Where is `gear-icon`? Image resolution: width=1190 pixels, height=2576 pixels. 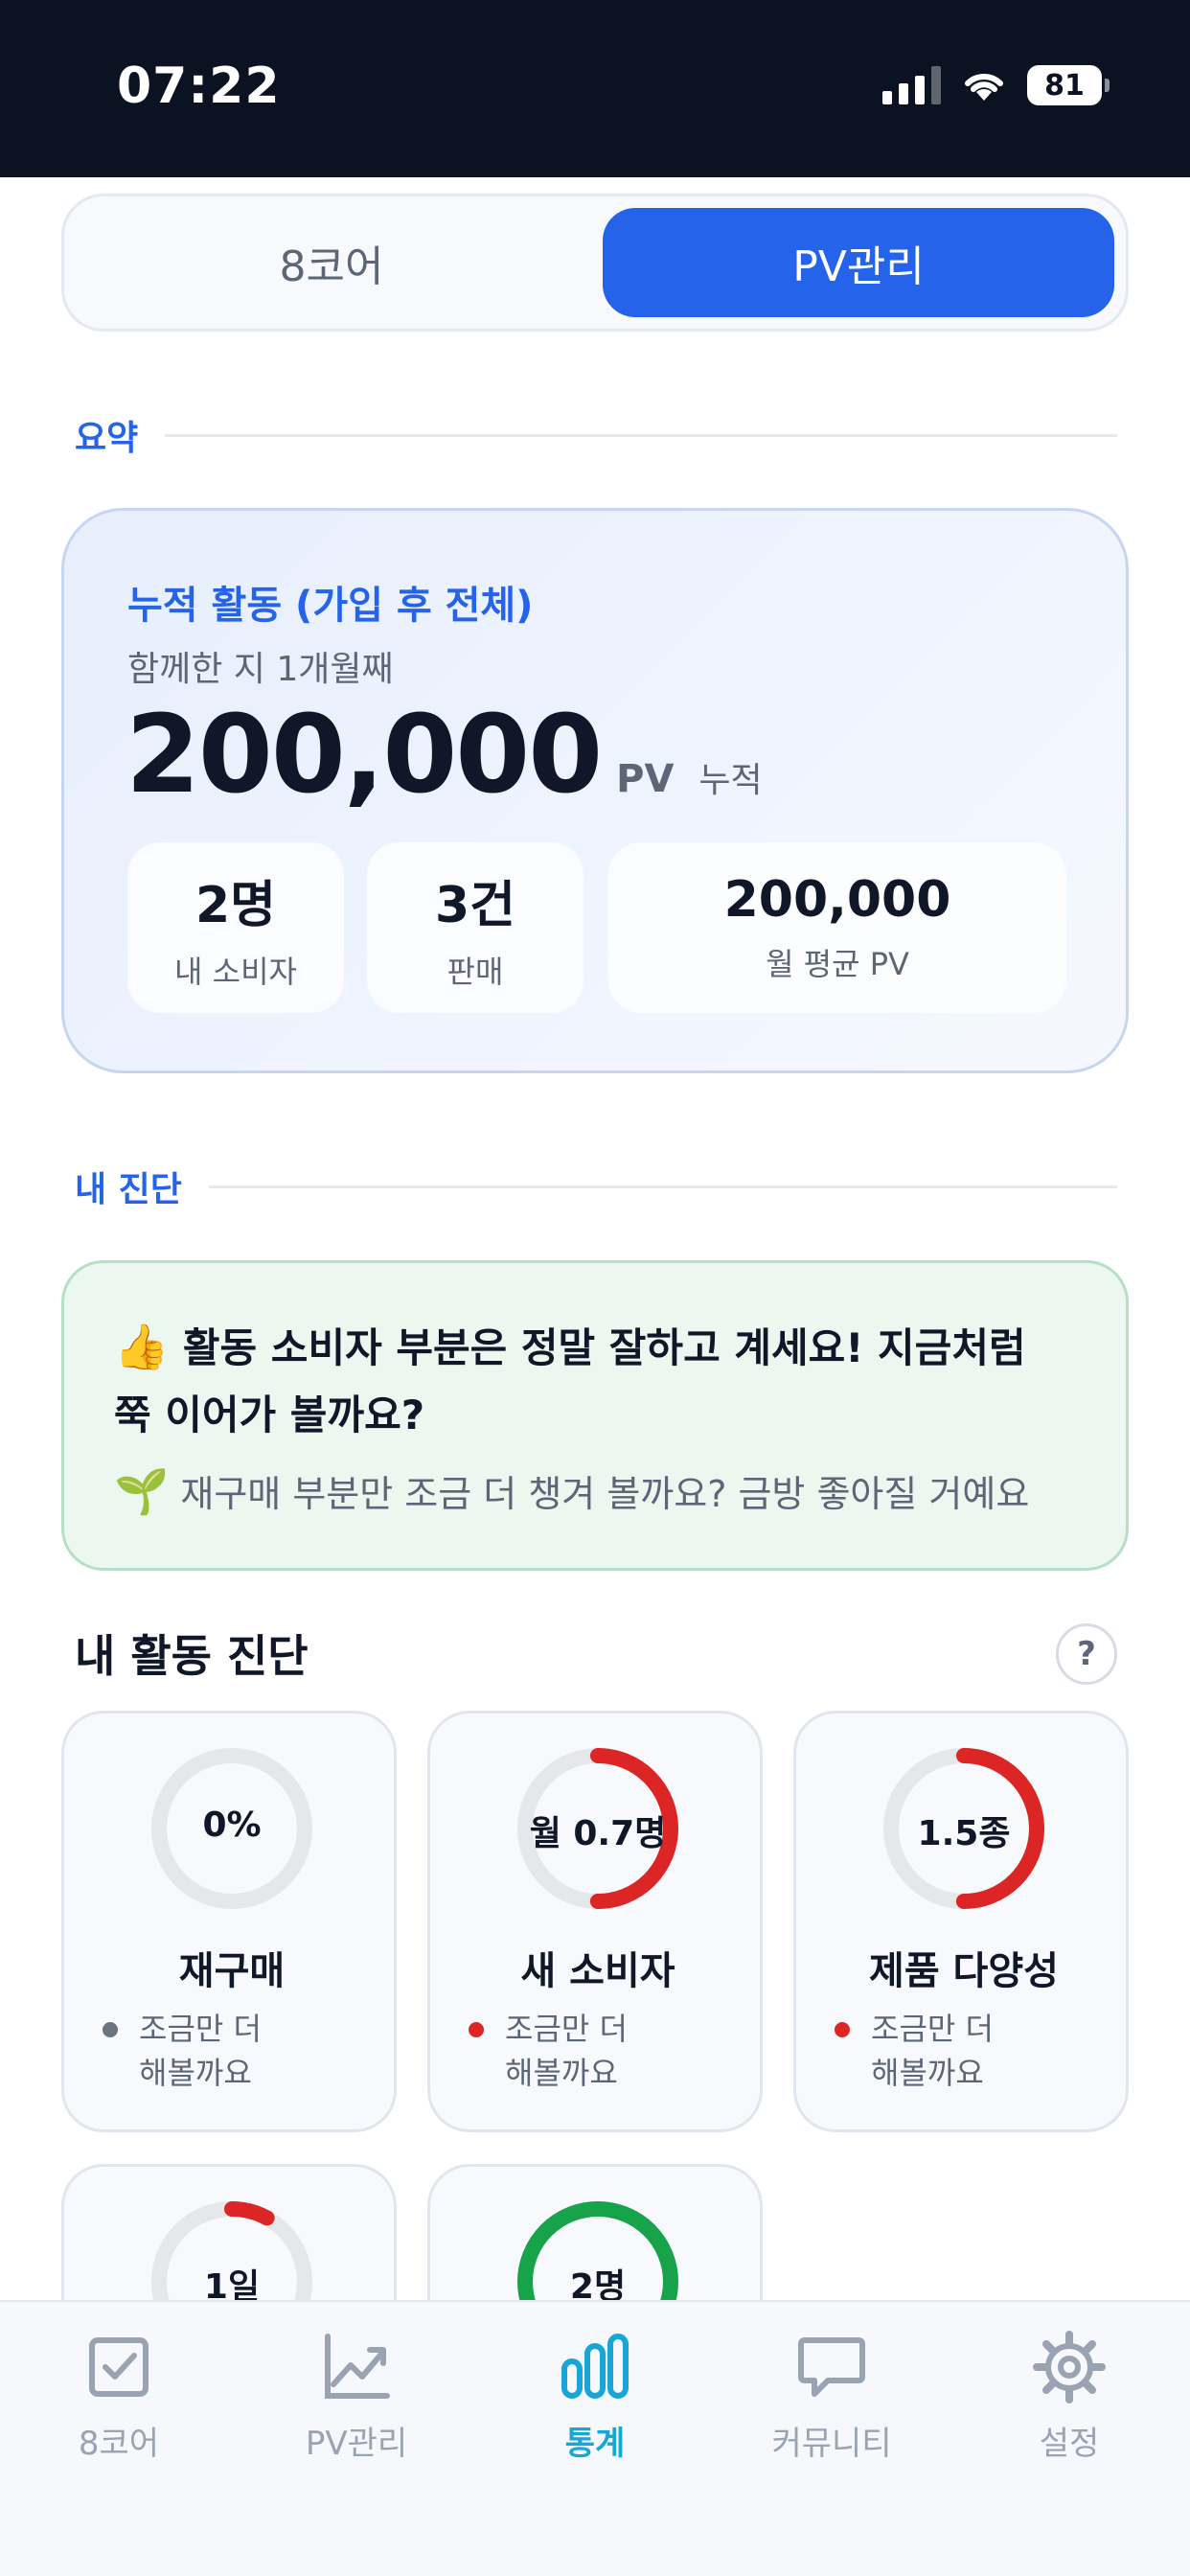
gear-icon is located at coordinates (1070, 2367).